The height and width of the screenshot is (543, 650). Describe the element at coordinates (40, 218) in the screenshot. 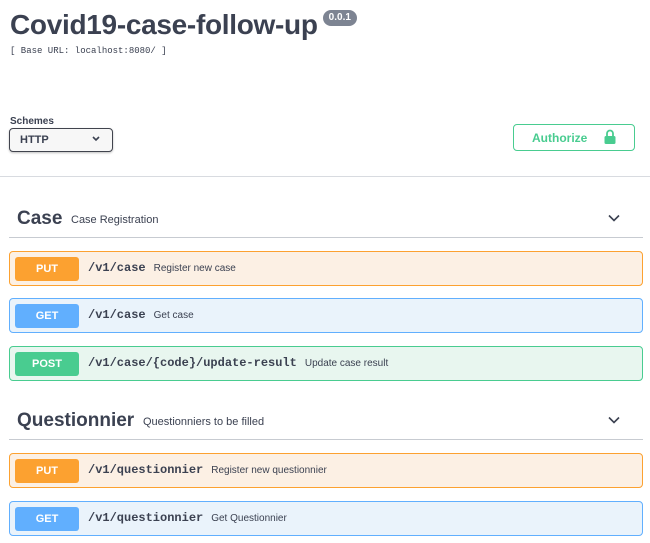

I see `tag-name: Case` at that location.